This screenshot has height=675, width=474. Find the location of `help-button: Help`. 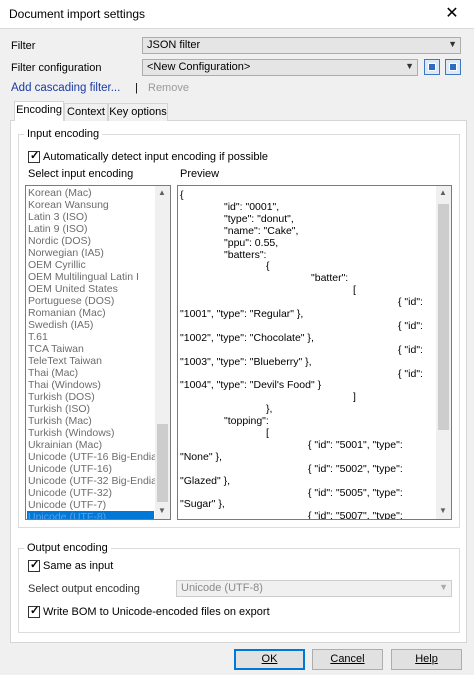

help-button: Help is located at coordinates (426, 659).